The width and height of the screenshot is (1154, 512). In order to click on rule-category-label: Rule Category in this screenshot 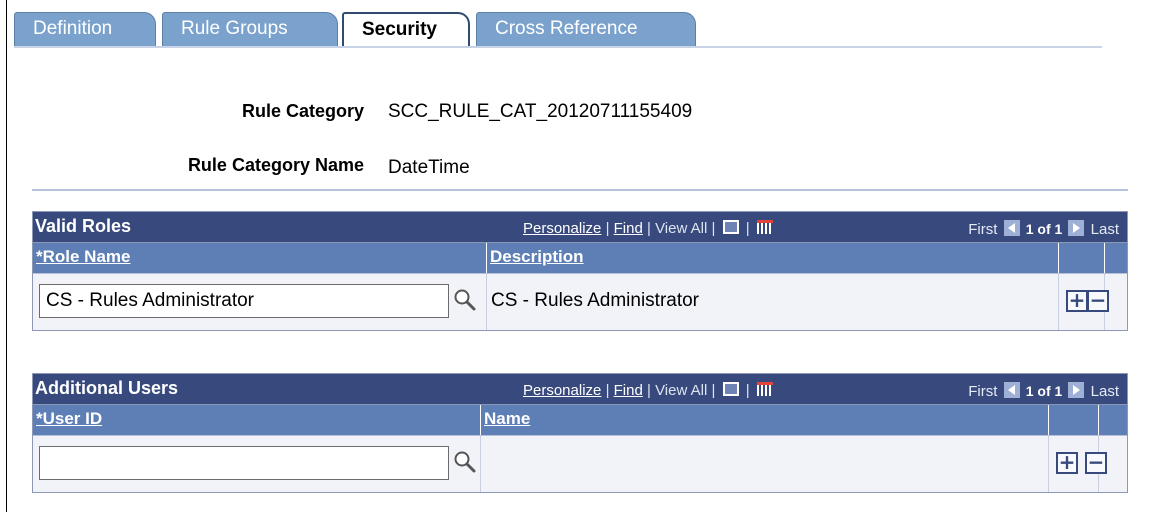, I will do `click(302, 111)`.